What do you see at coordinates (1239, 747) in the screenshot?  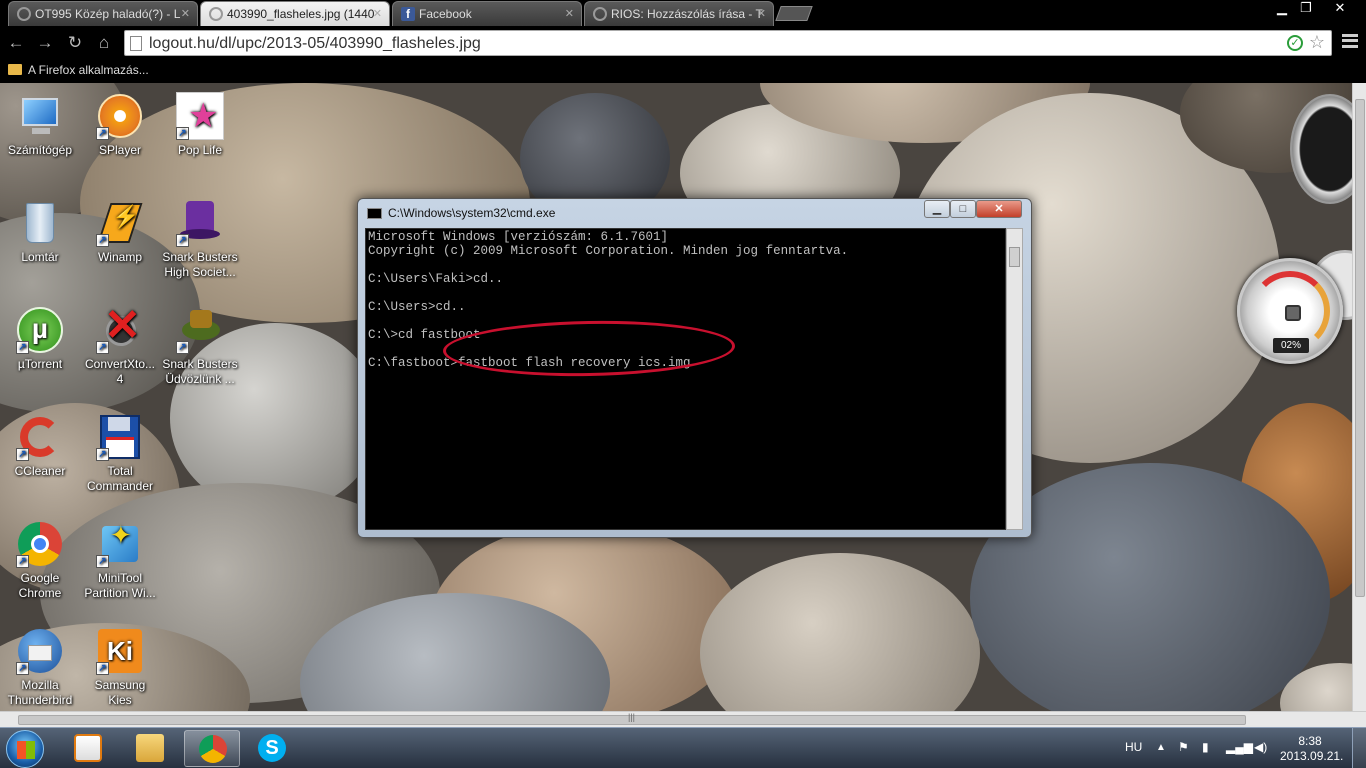 I see `network-signal-icon: ▂▄▆` at bounding box center [1239, 747].